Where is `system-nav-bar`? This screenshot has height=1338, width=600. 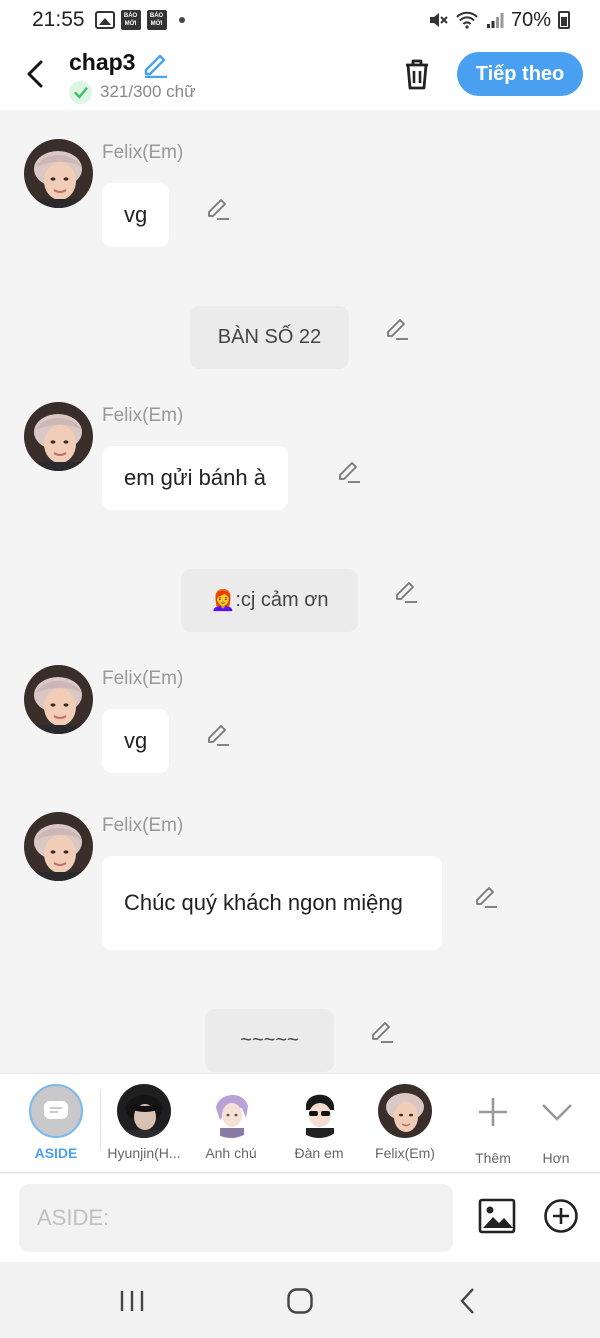 system-nav-bar is located at coordinates (300, 1300).